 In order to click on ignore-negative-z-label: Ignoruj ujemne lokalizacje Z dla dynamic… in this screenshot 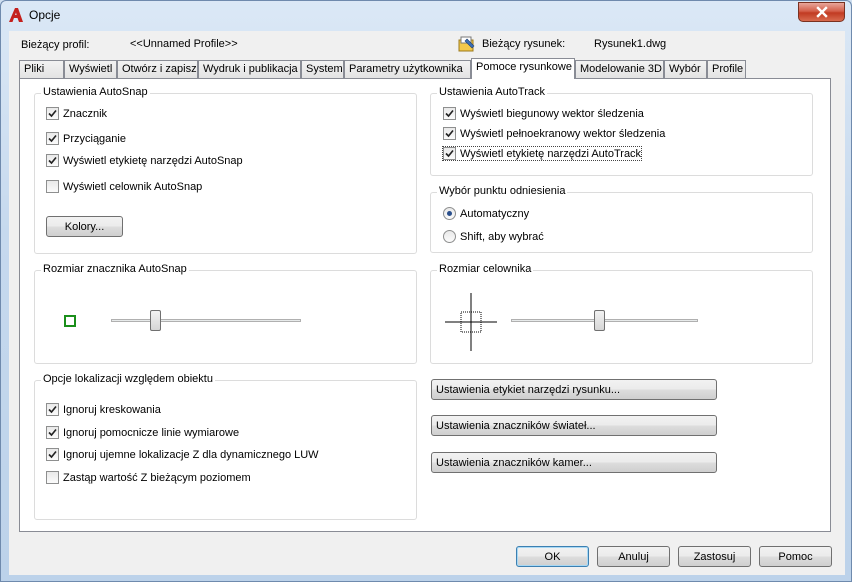, I will do `click(191, 454)`.